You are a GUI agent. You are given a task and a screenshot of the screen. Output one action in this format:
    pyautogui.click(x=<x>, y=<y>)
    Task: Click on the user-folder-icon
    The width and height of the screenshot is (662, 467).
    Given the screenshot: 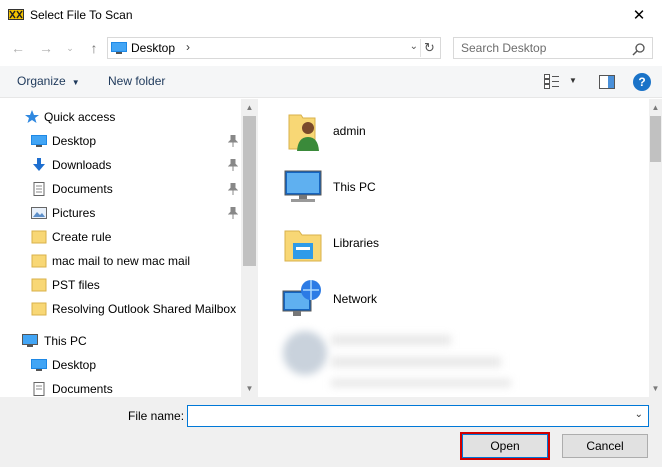 What is the action you would take?
    pyautogui.click(x=303, y=132)
    